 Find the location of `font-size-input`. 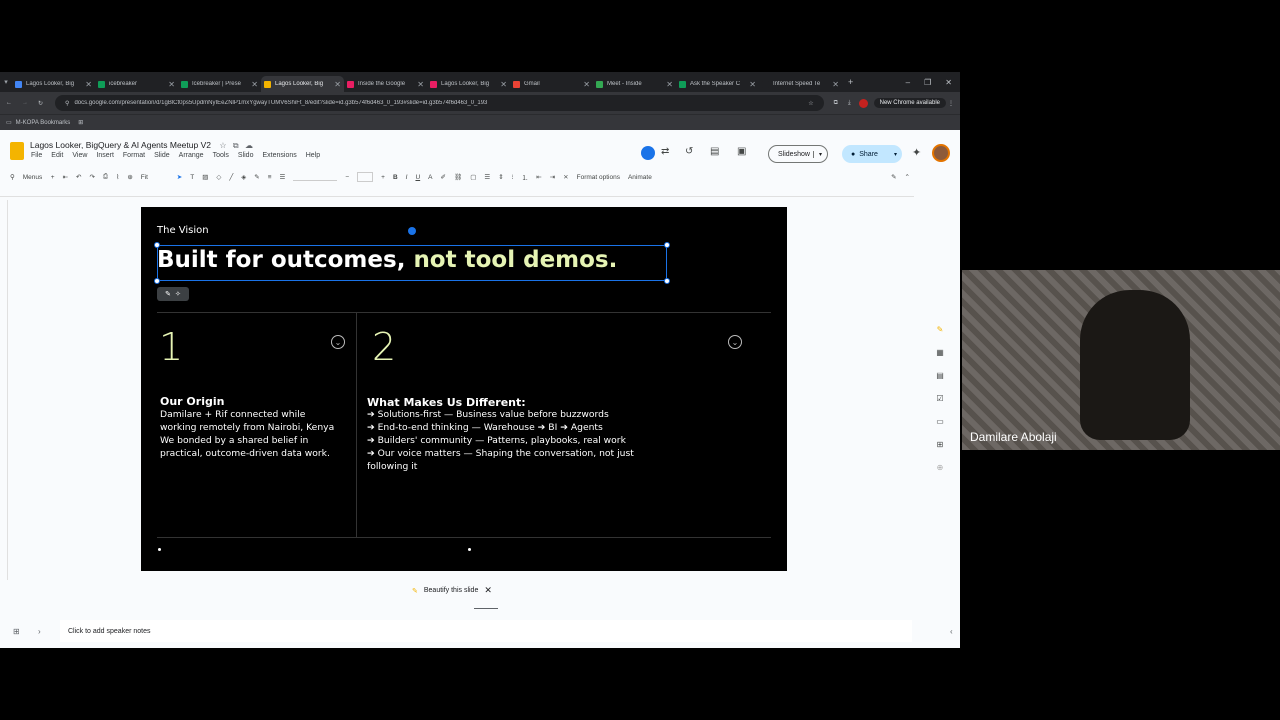

font-size-input is located at coordinates (365, 177).